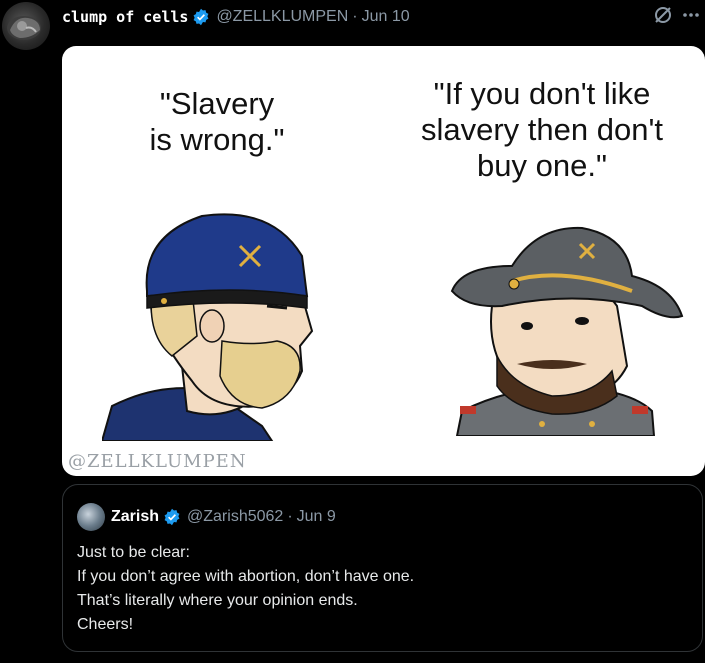  I want to click on right-caption-line: slavery then don't, so click(541, 129).